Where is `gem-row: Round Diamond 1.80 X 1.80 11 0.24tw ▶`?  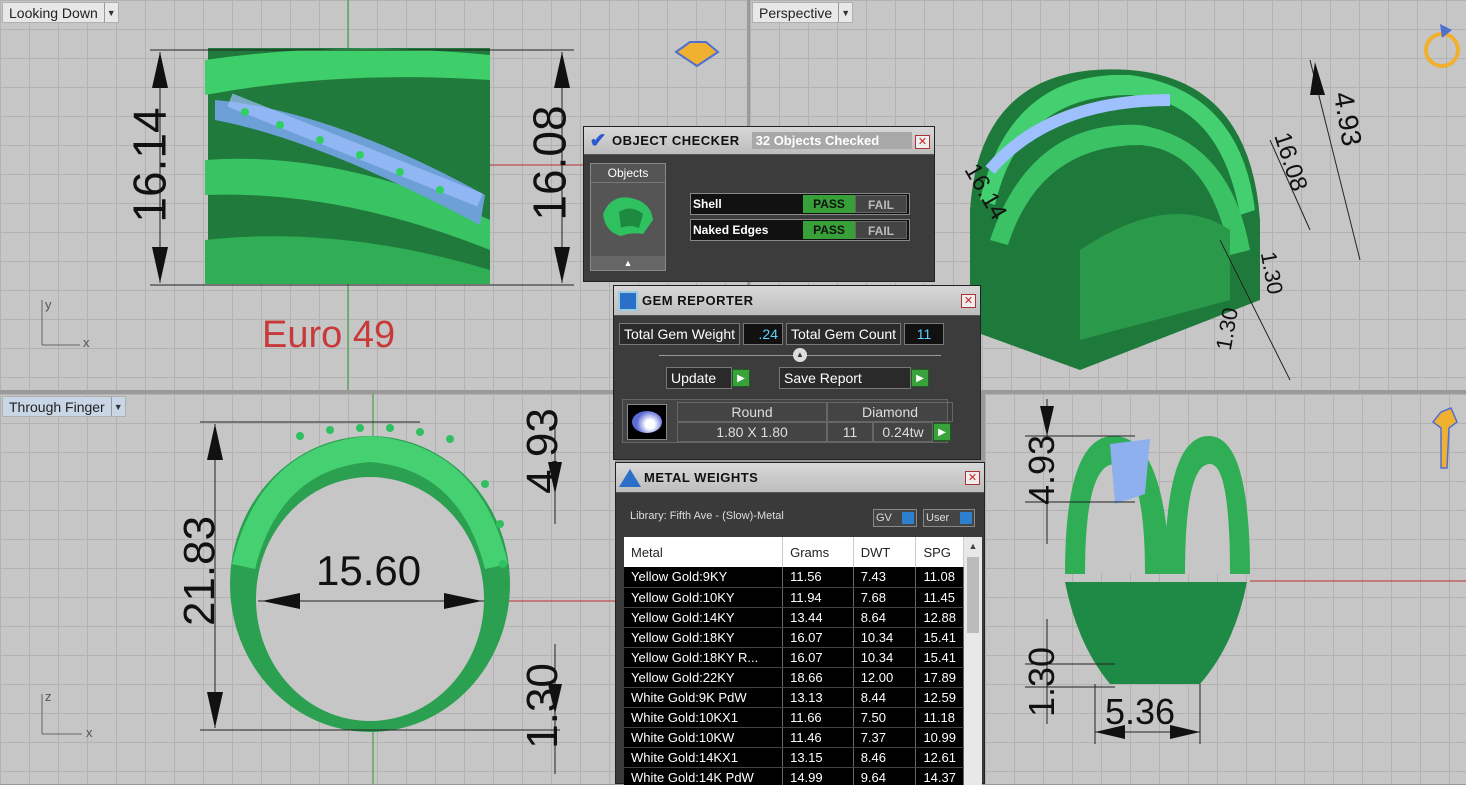 gem-row: Round Diamond 1.80 X 1.80 11 0.24tw ▶ is located at coordinates (787, 421).